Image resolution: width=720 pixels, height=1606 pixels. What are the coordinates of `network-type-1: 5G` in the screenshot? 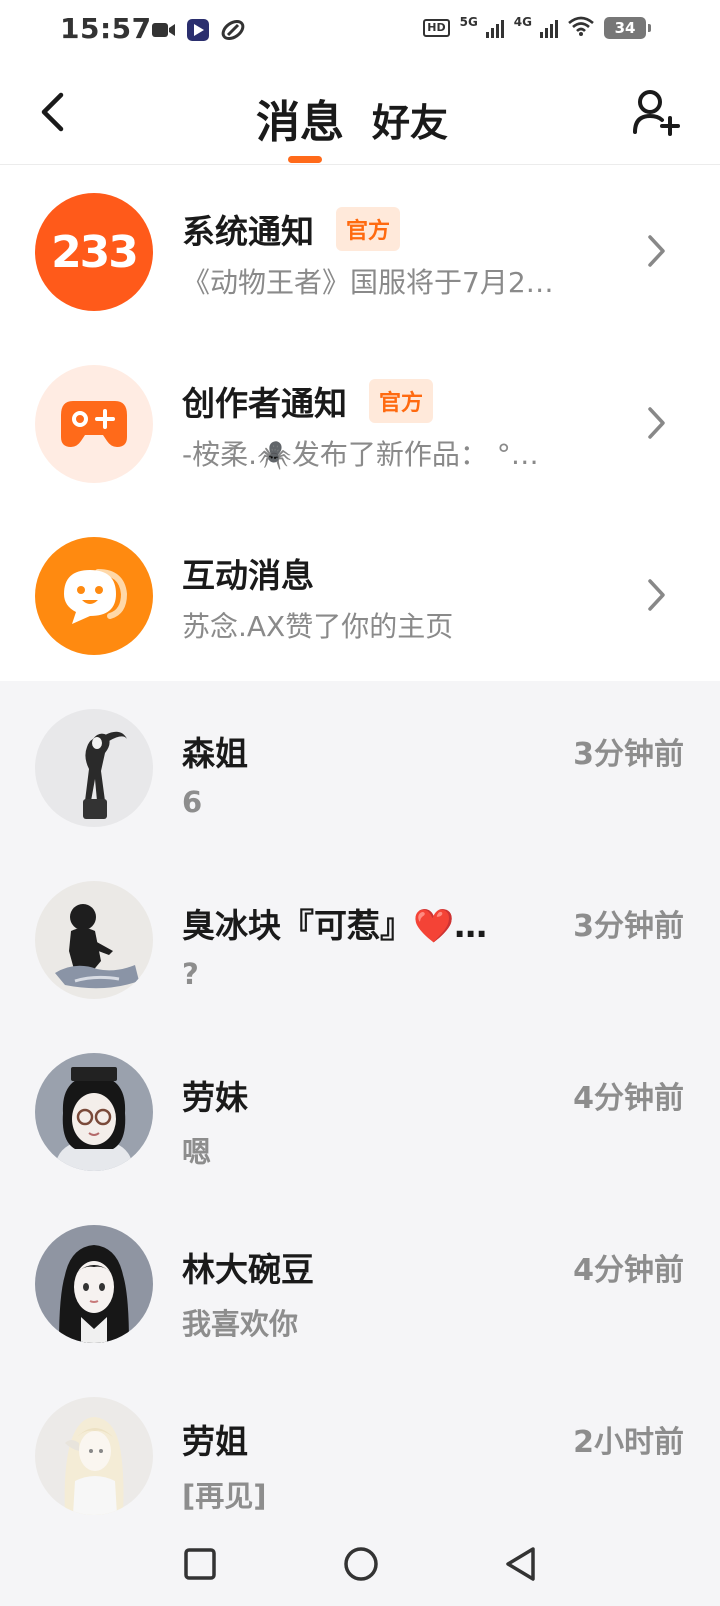 It's located at (468, 22).